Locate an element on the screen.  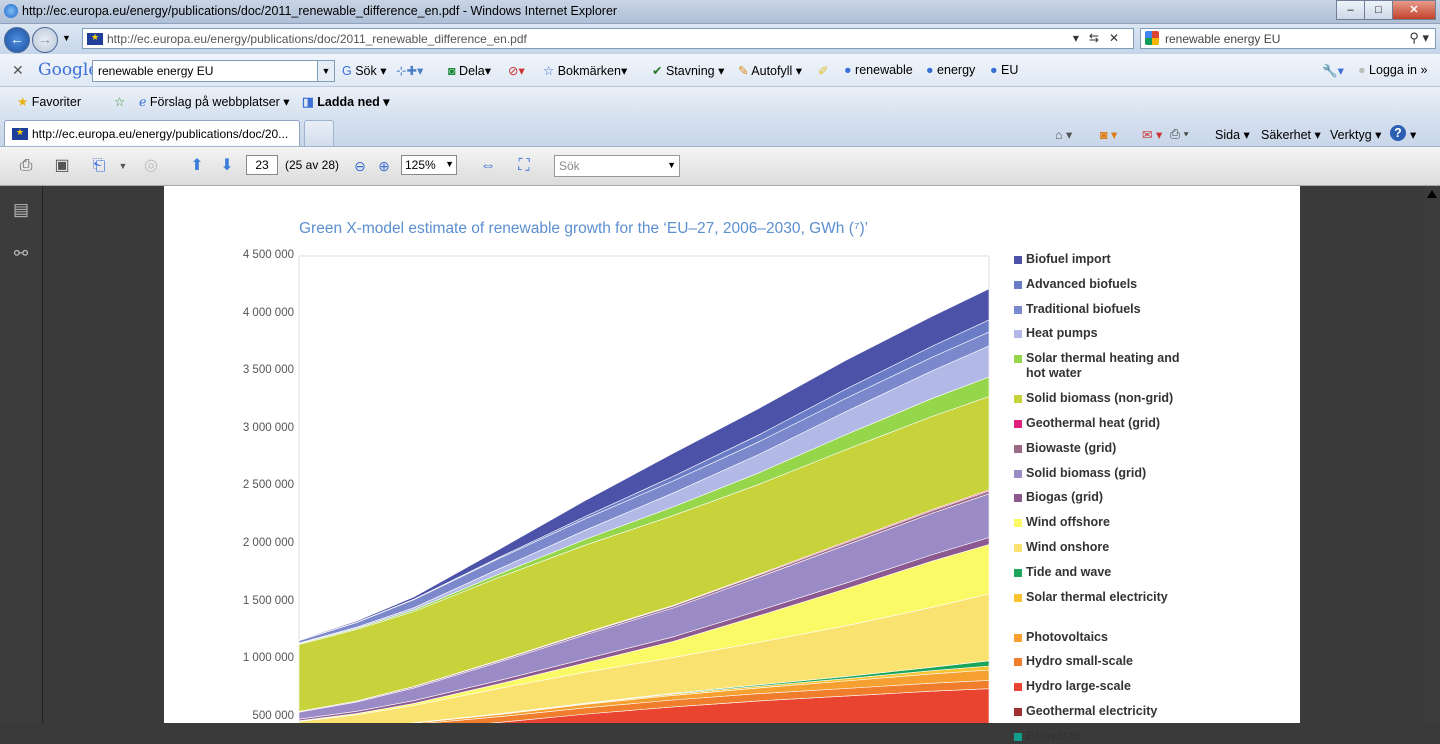
fit-page-icon: ⛶ is located at coordinates (524, 166).